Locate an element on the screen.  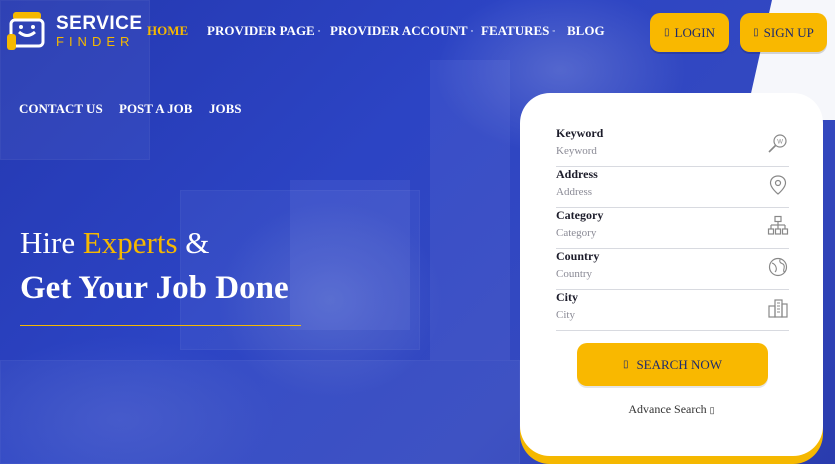
hero-subheadline: Get Your Job Done is located at coordinates (154, 288).